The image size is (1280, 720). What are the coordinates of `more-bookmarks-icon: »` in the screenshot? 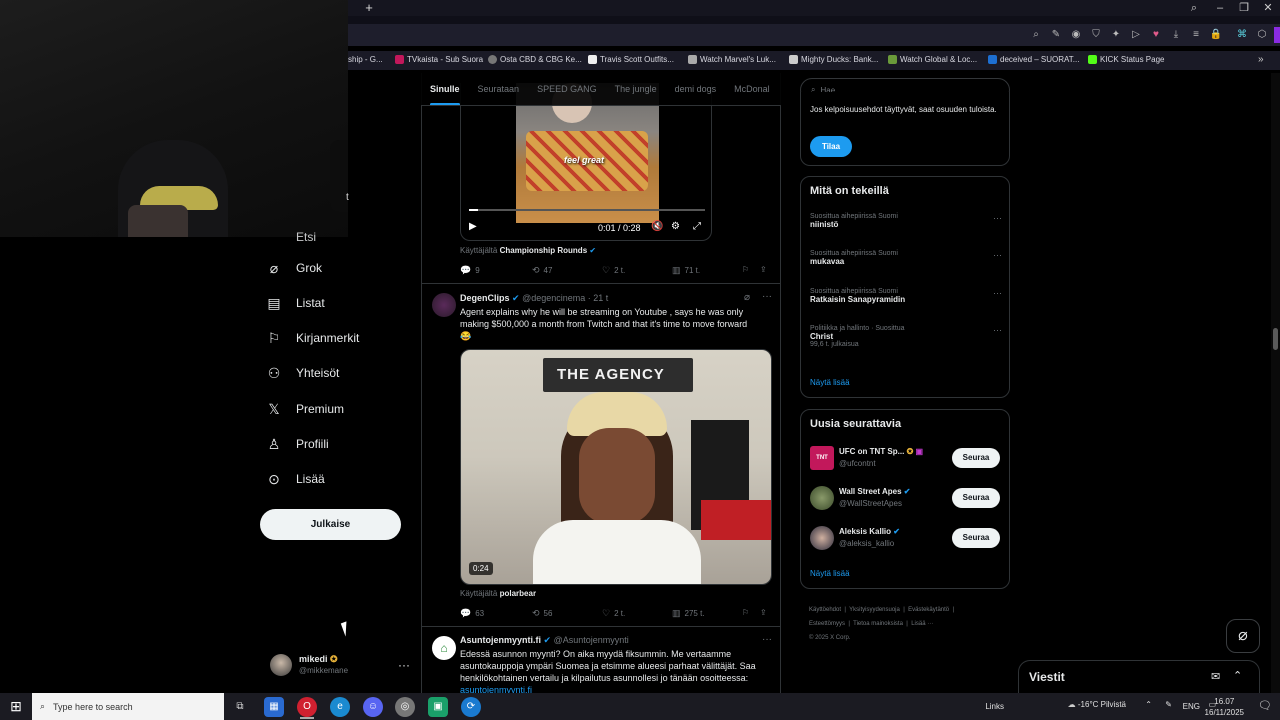 It's located at (1261, 59).